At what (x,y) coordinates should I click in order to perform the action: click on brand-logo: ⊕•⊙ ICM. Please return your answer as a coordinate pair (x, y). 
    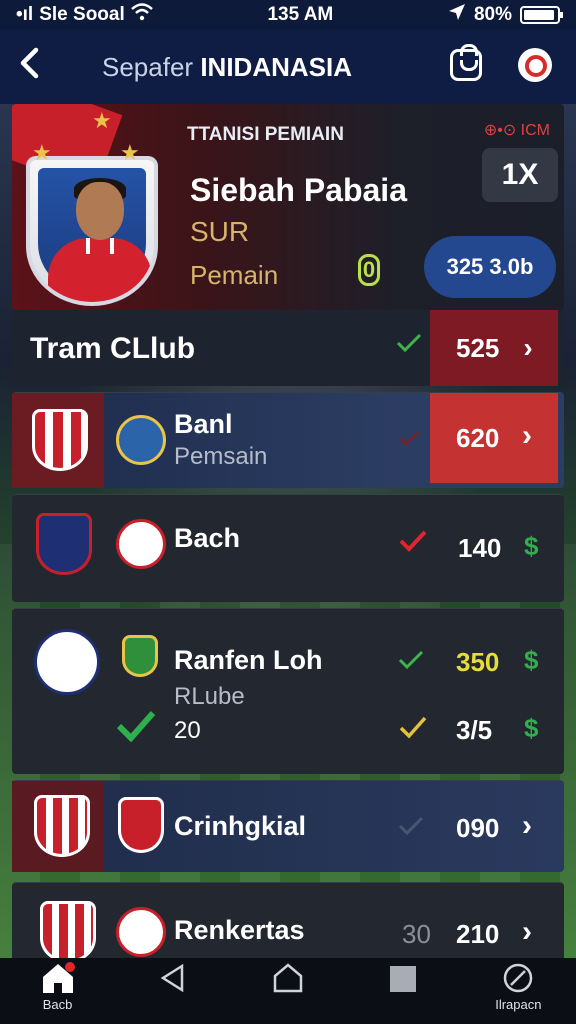
    Looking at the image, I should click on (516, 130).